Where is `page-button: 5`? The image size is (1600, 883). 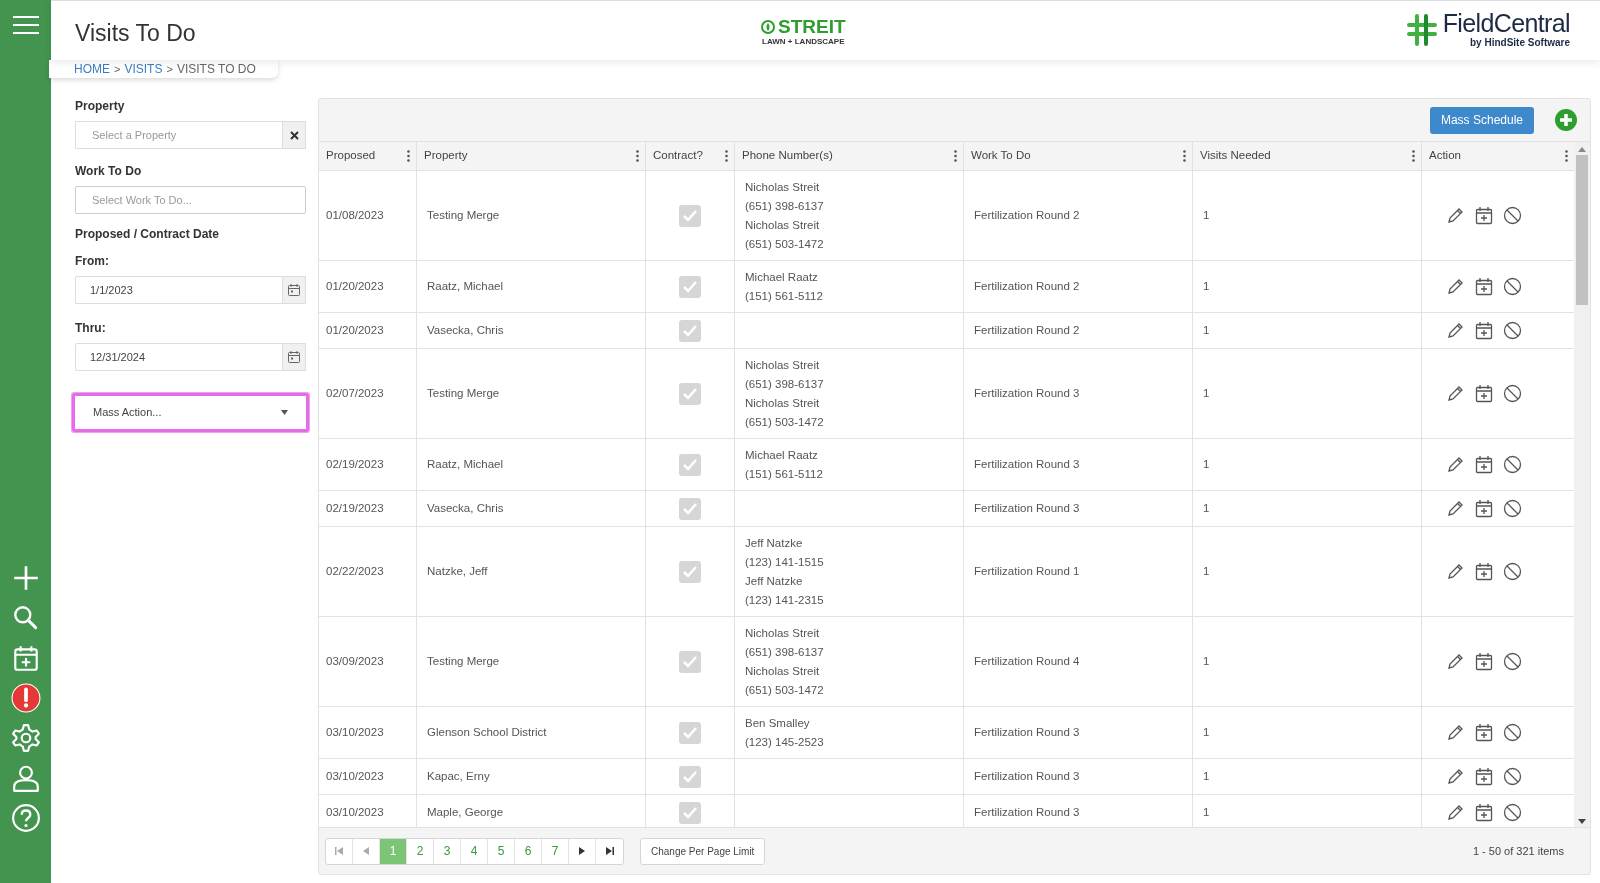 page-button: 5 is located at coordinates (501, 851).